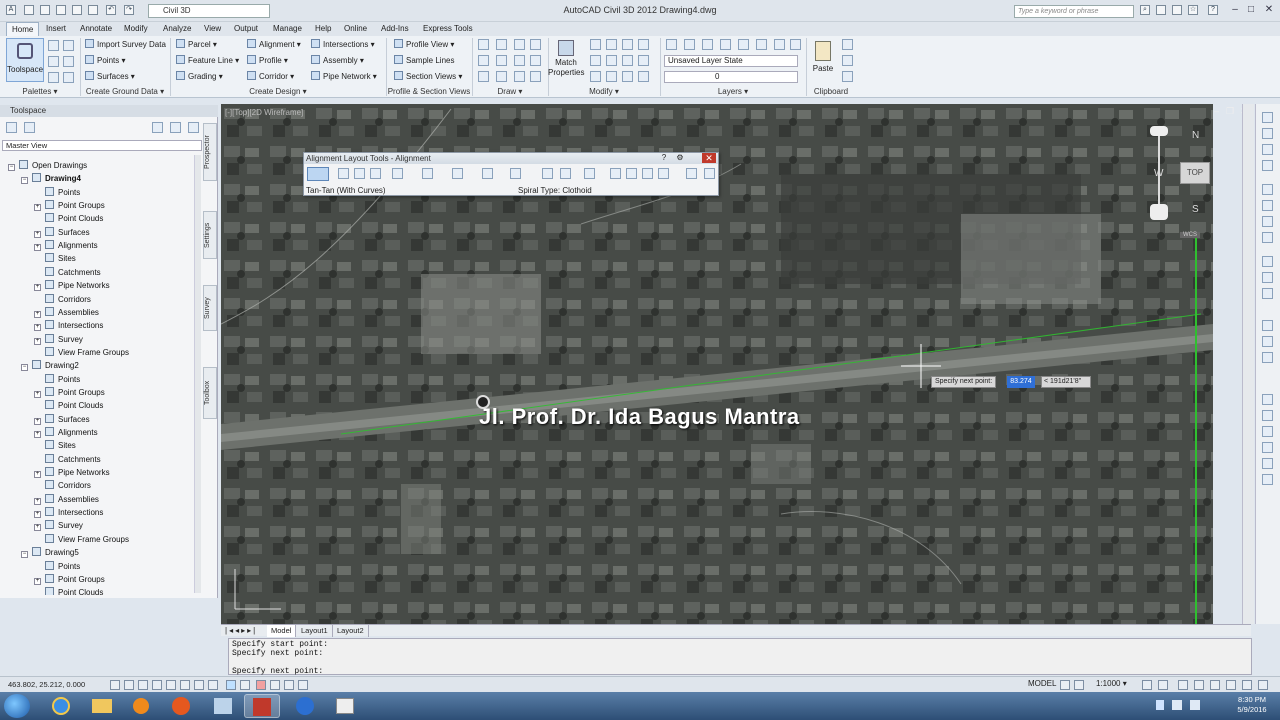  What do you see at coordinates (68, 61) in the screenshot?
I see `palette-icon` at bounding box center [68, 61].